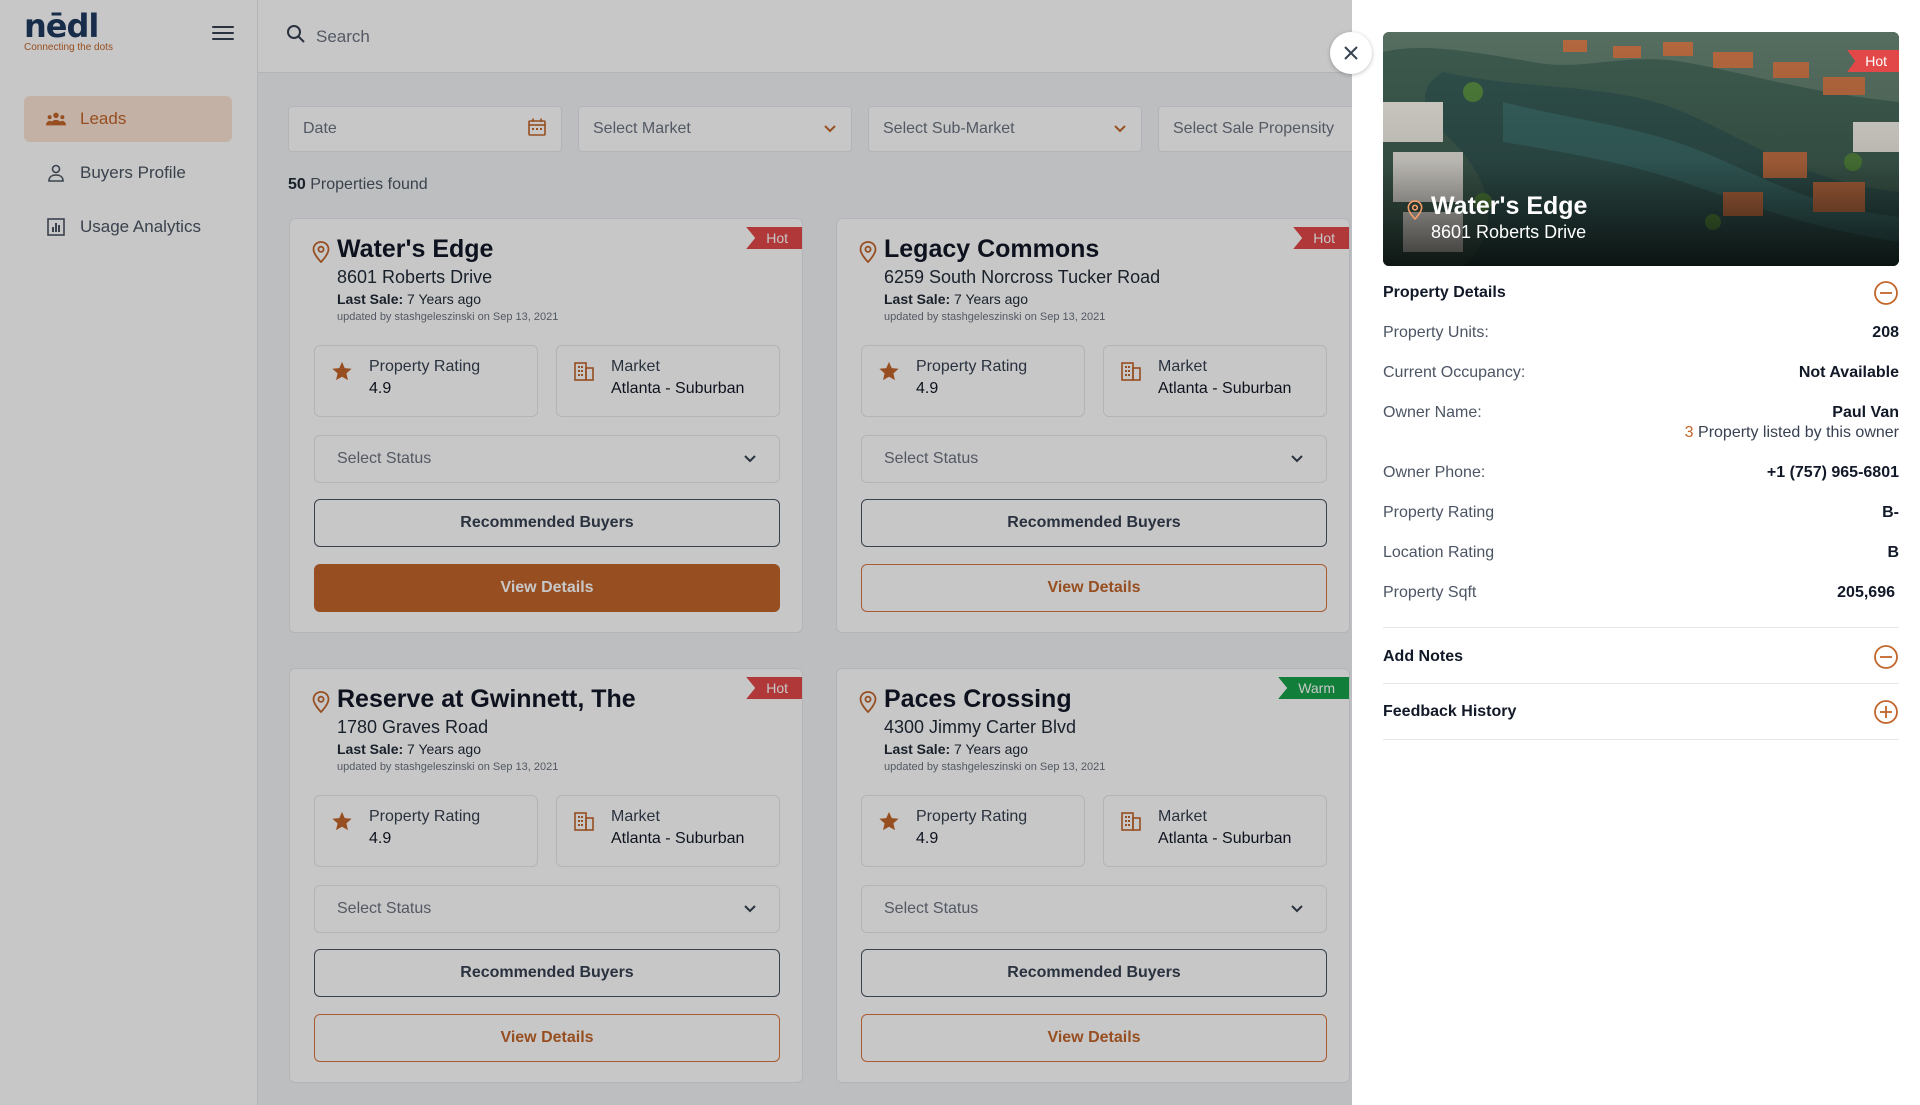  I want to click on occupancy-row: Current Occupancy: Not Available, so click(1641, 373).